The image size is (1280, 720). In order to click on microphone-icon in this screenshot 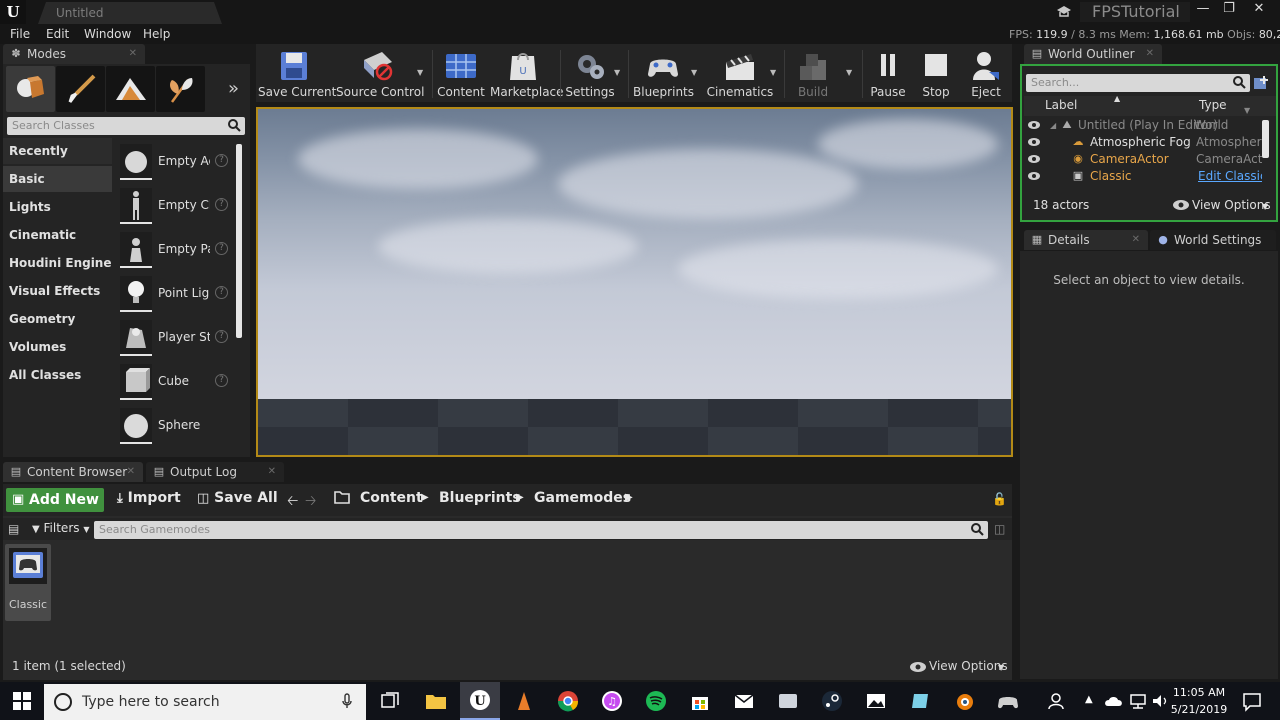, I will do `click(347, 701)`.